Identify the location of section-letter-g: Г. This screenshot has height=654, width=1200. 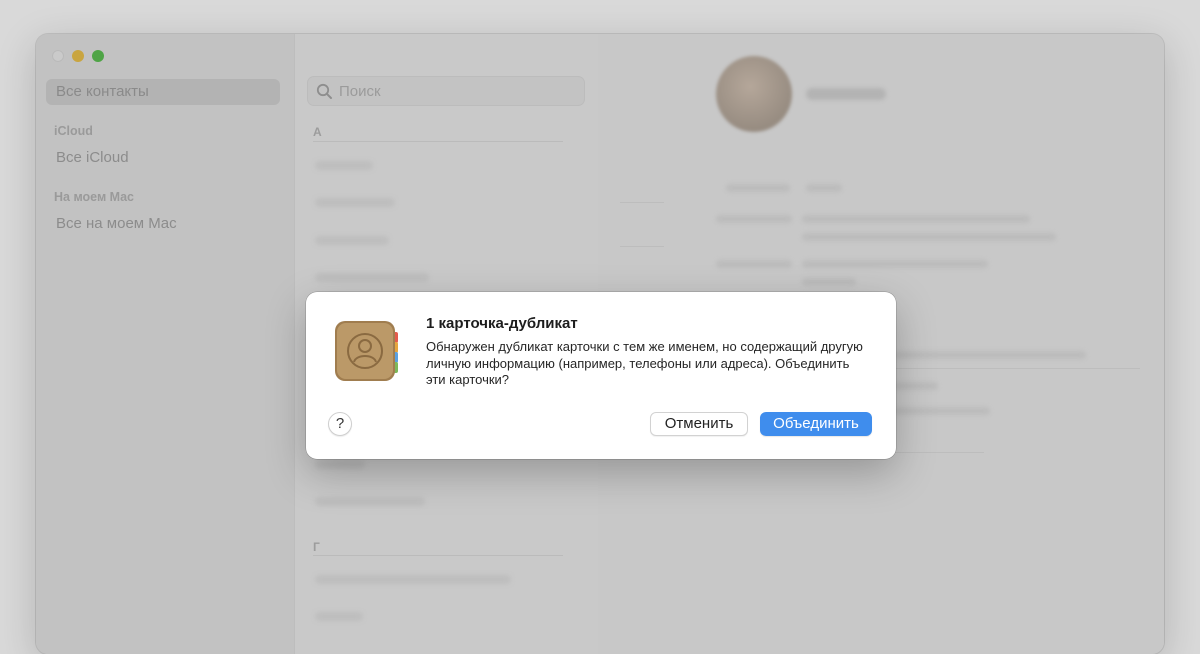
(316, 547).